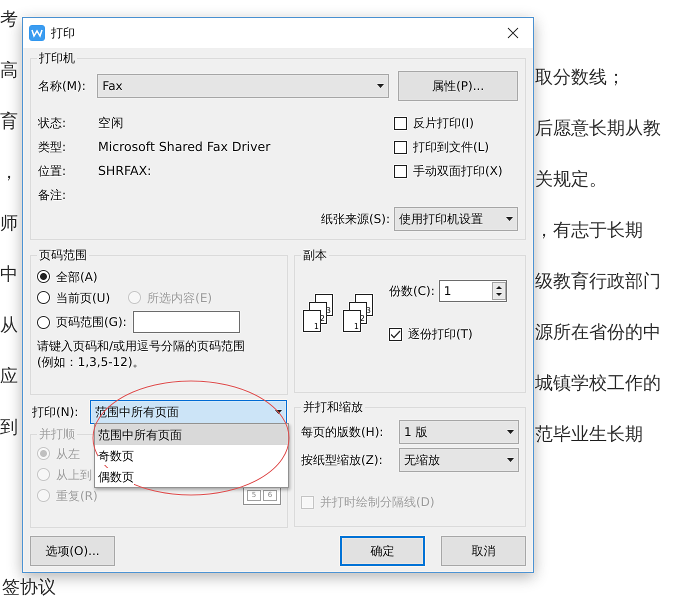 The height and width of the screenshot is (599, 692). What do you see at coordinates (440, 334) in the screenshot?
I see `checkbox-label: 逐份打印(T)` at bounding box center [440, 334].